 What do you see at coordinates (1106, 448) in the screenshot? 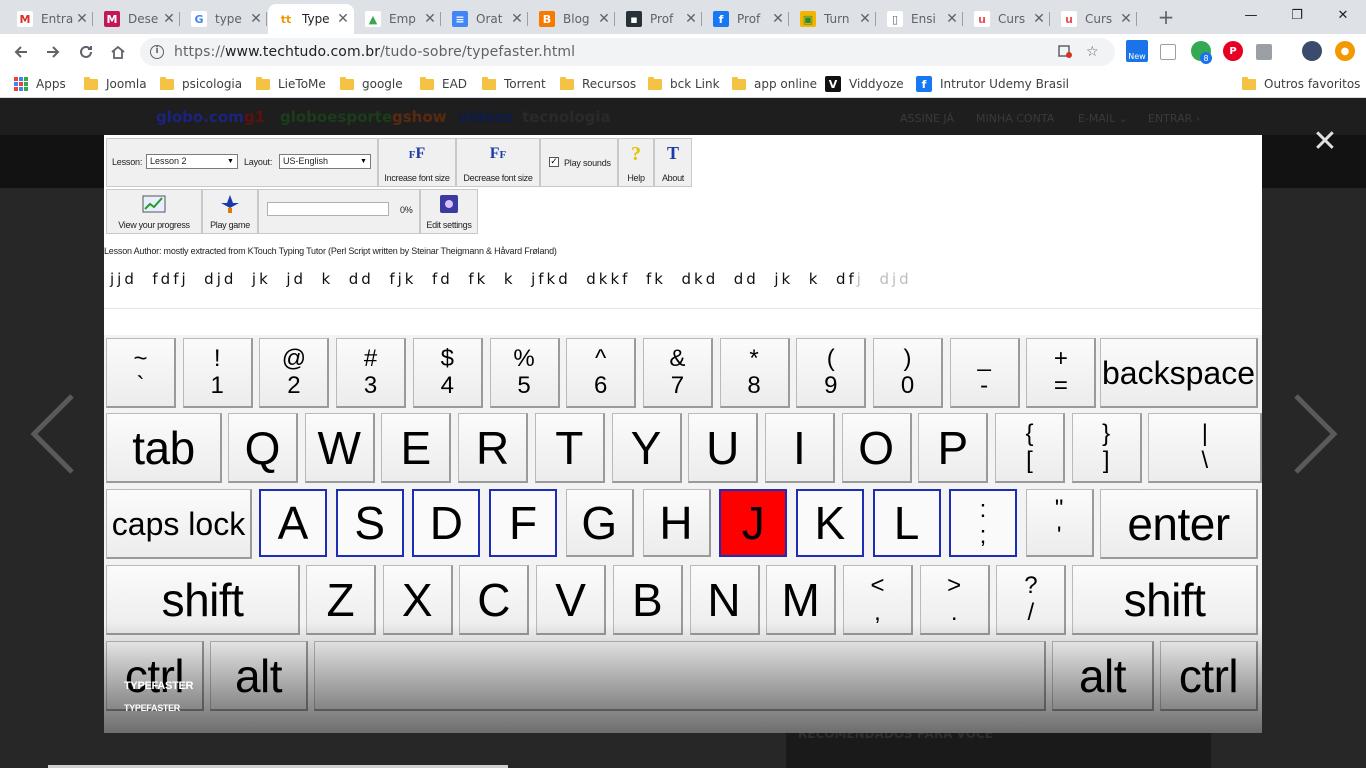
I see `key-bracket-1: }]` at bounding box center [1106, 448].